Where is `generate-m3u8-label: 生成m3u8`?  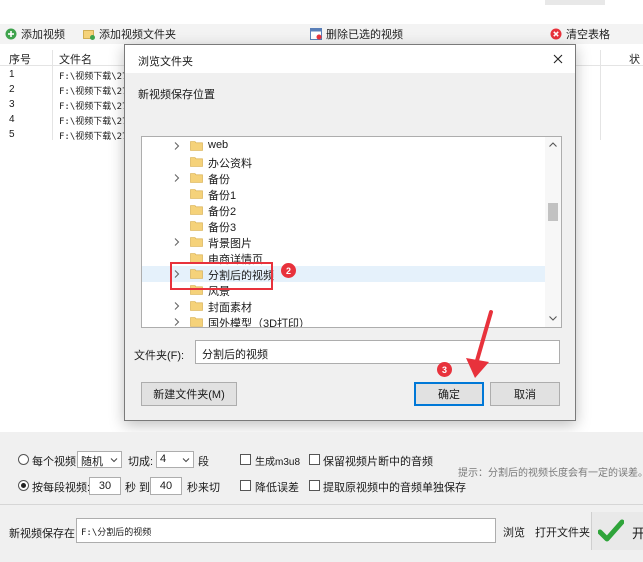
generate-m3u8-label: 生成m3u8 is located at coordinates (278, 462).